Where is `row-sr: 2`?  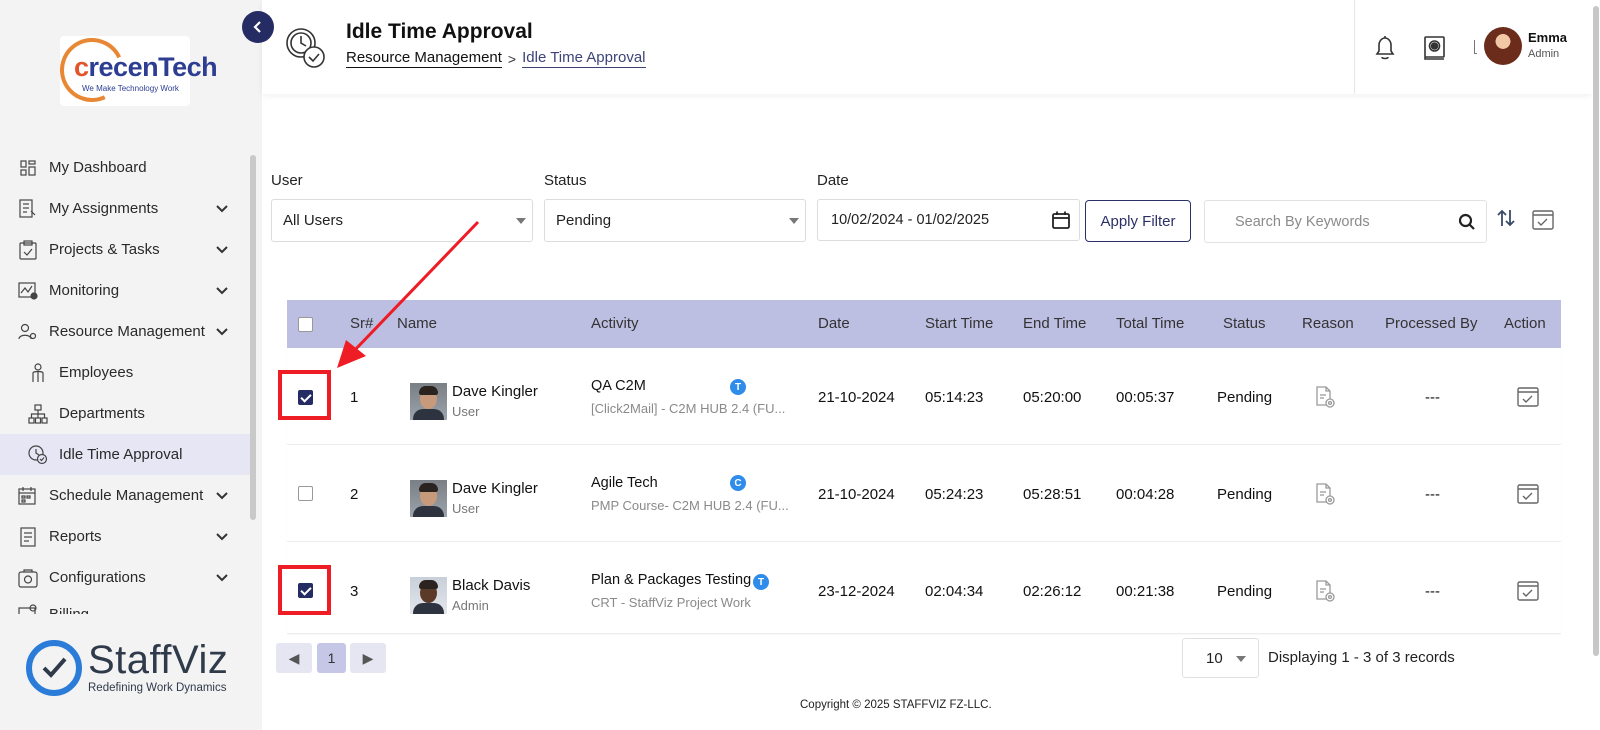
row-sr: 2 is located at coordinates (354, 494).